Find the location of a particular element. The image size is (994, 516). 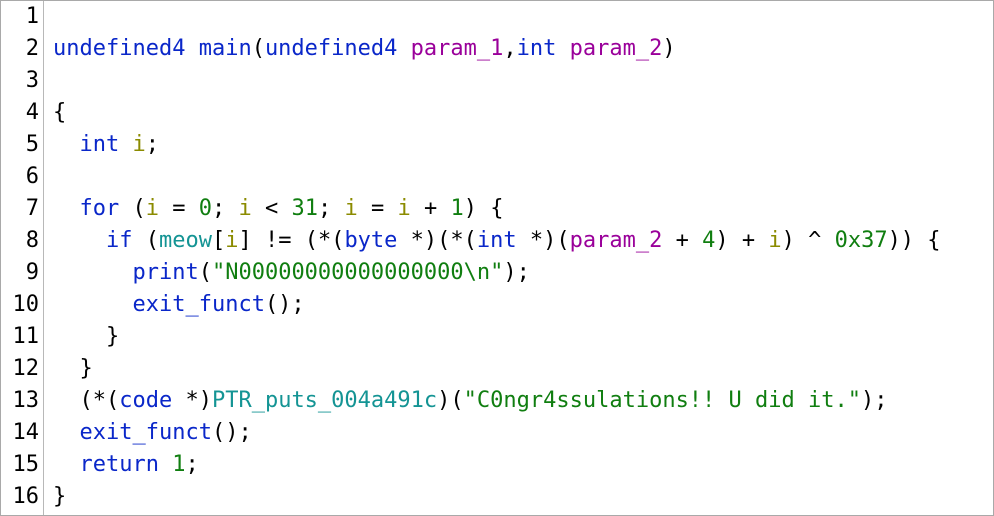

code-token-number: 0 is located at coordinates (205, 208).